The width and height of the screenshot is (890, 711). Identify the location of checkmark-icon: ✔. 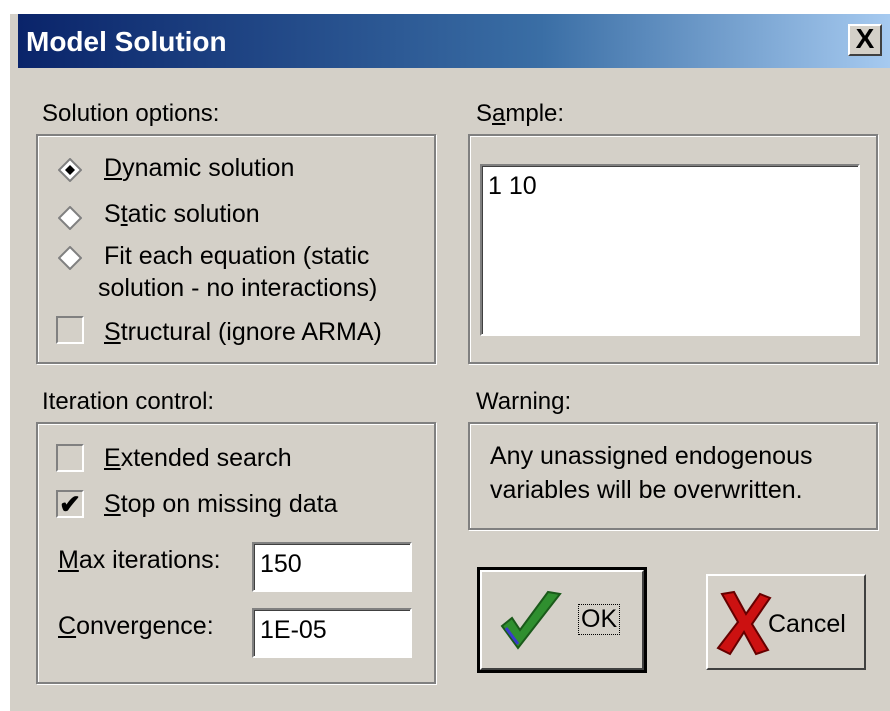
(70, 504).